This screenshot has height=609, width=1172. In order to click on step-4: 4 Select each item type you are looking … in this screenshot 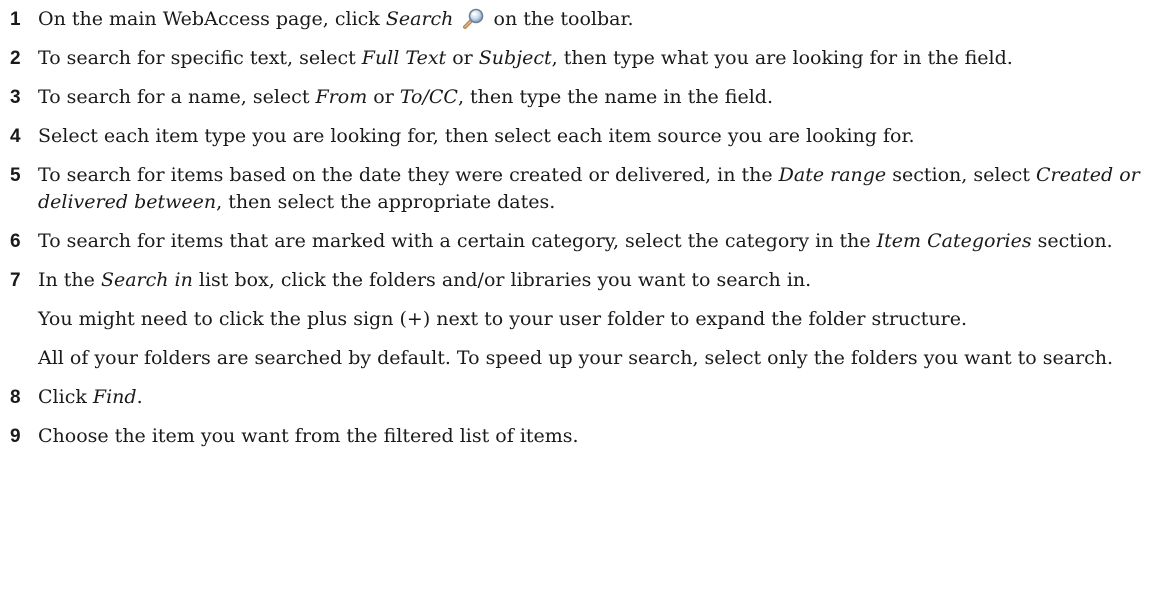, I will do `click(588, 136)`.